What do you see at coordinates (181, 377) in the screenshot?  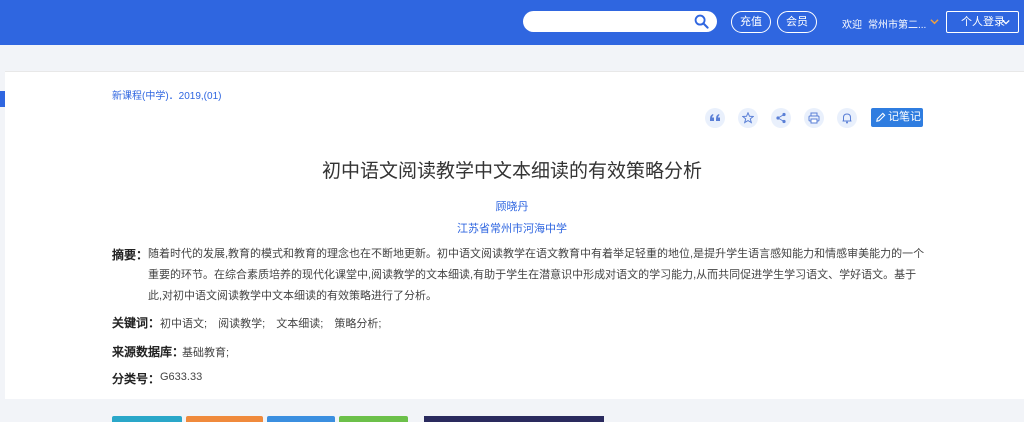 I see `classification-value: G633.33` at bounding box center [181, 377].